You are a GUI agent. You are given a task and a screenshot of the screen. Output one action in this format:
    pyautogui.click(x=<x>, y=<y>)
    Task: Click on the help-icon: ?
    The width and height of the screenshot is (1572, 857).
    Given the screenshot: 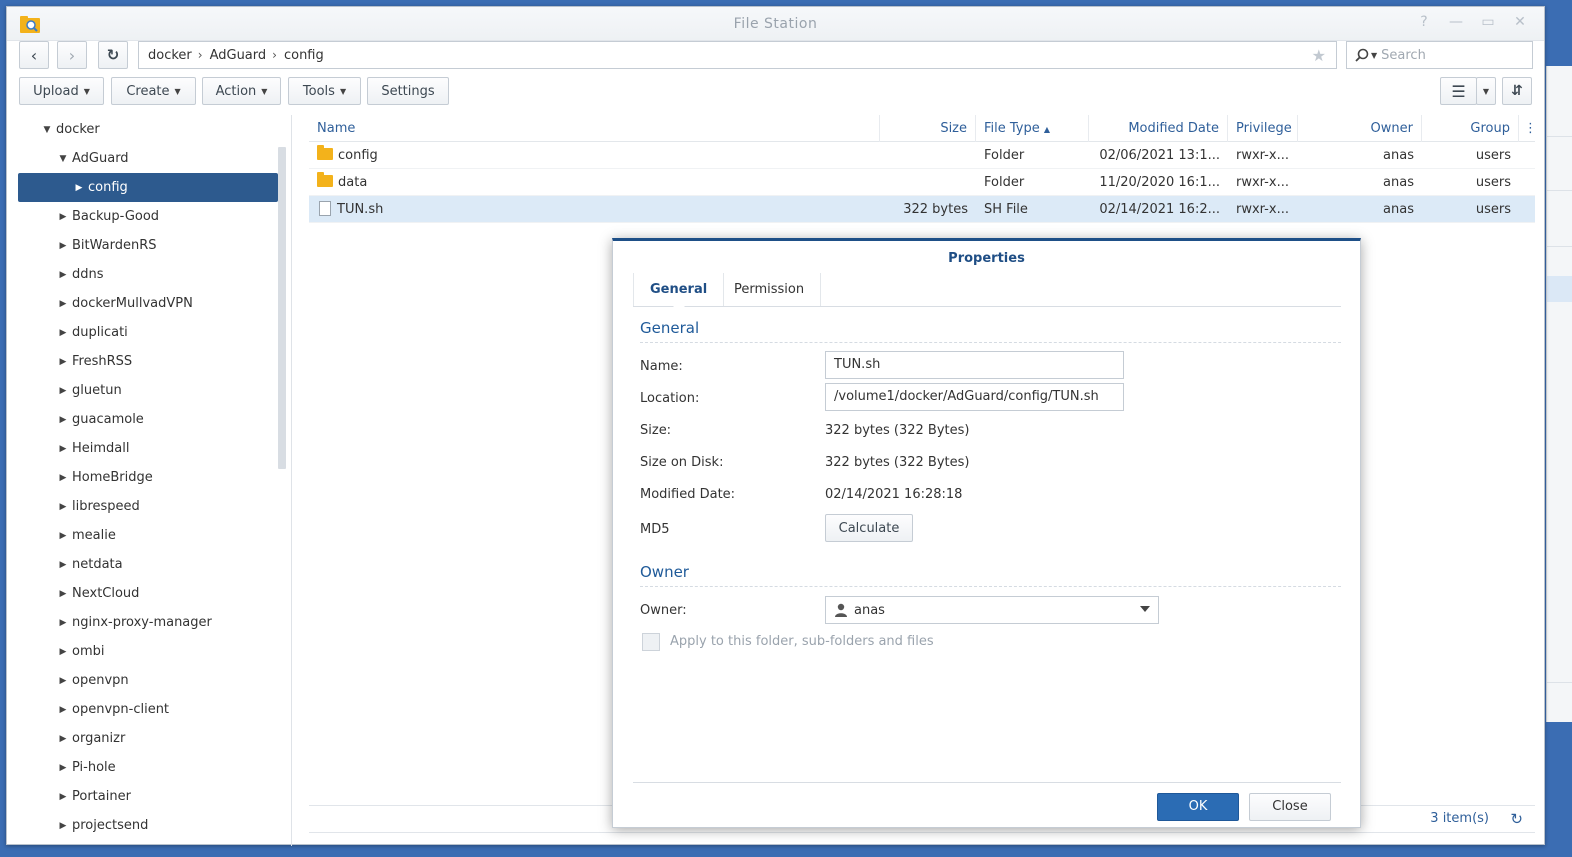 What is the action you would take?
    pyautogui.click(x=1424, y=22)
    